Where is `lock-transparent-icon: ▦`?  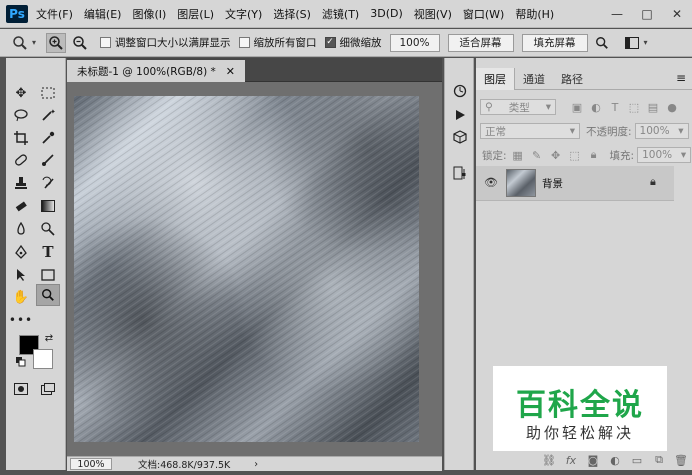
lock-transparent-icon: ▦ is located at coordinates (518, 155).